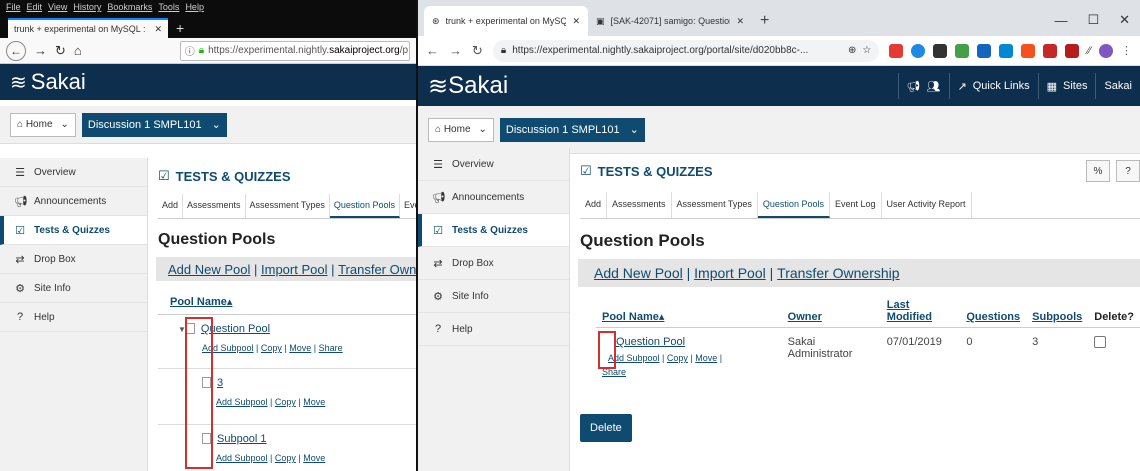  I want to click on menu-dots-icon: ⋮, so click(1126, 50).